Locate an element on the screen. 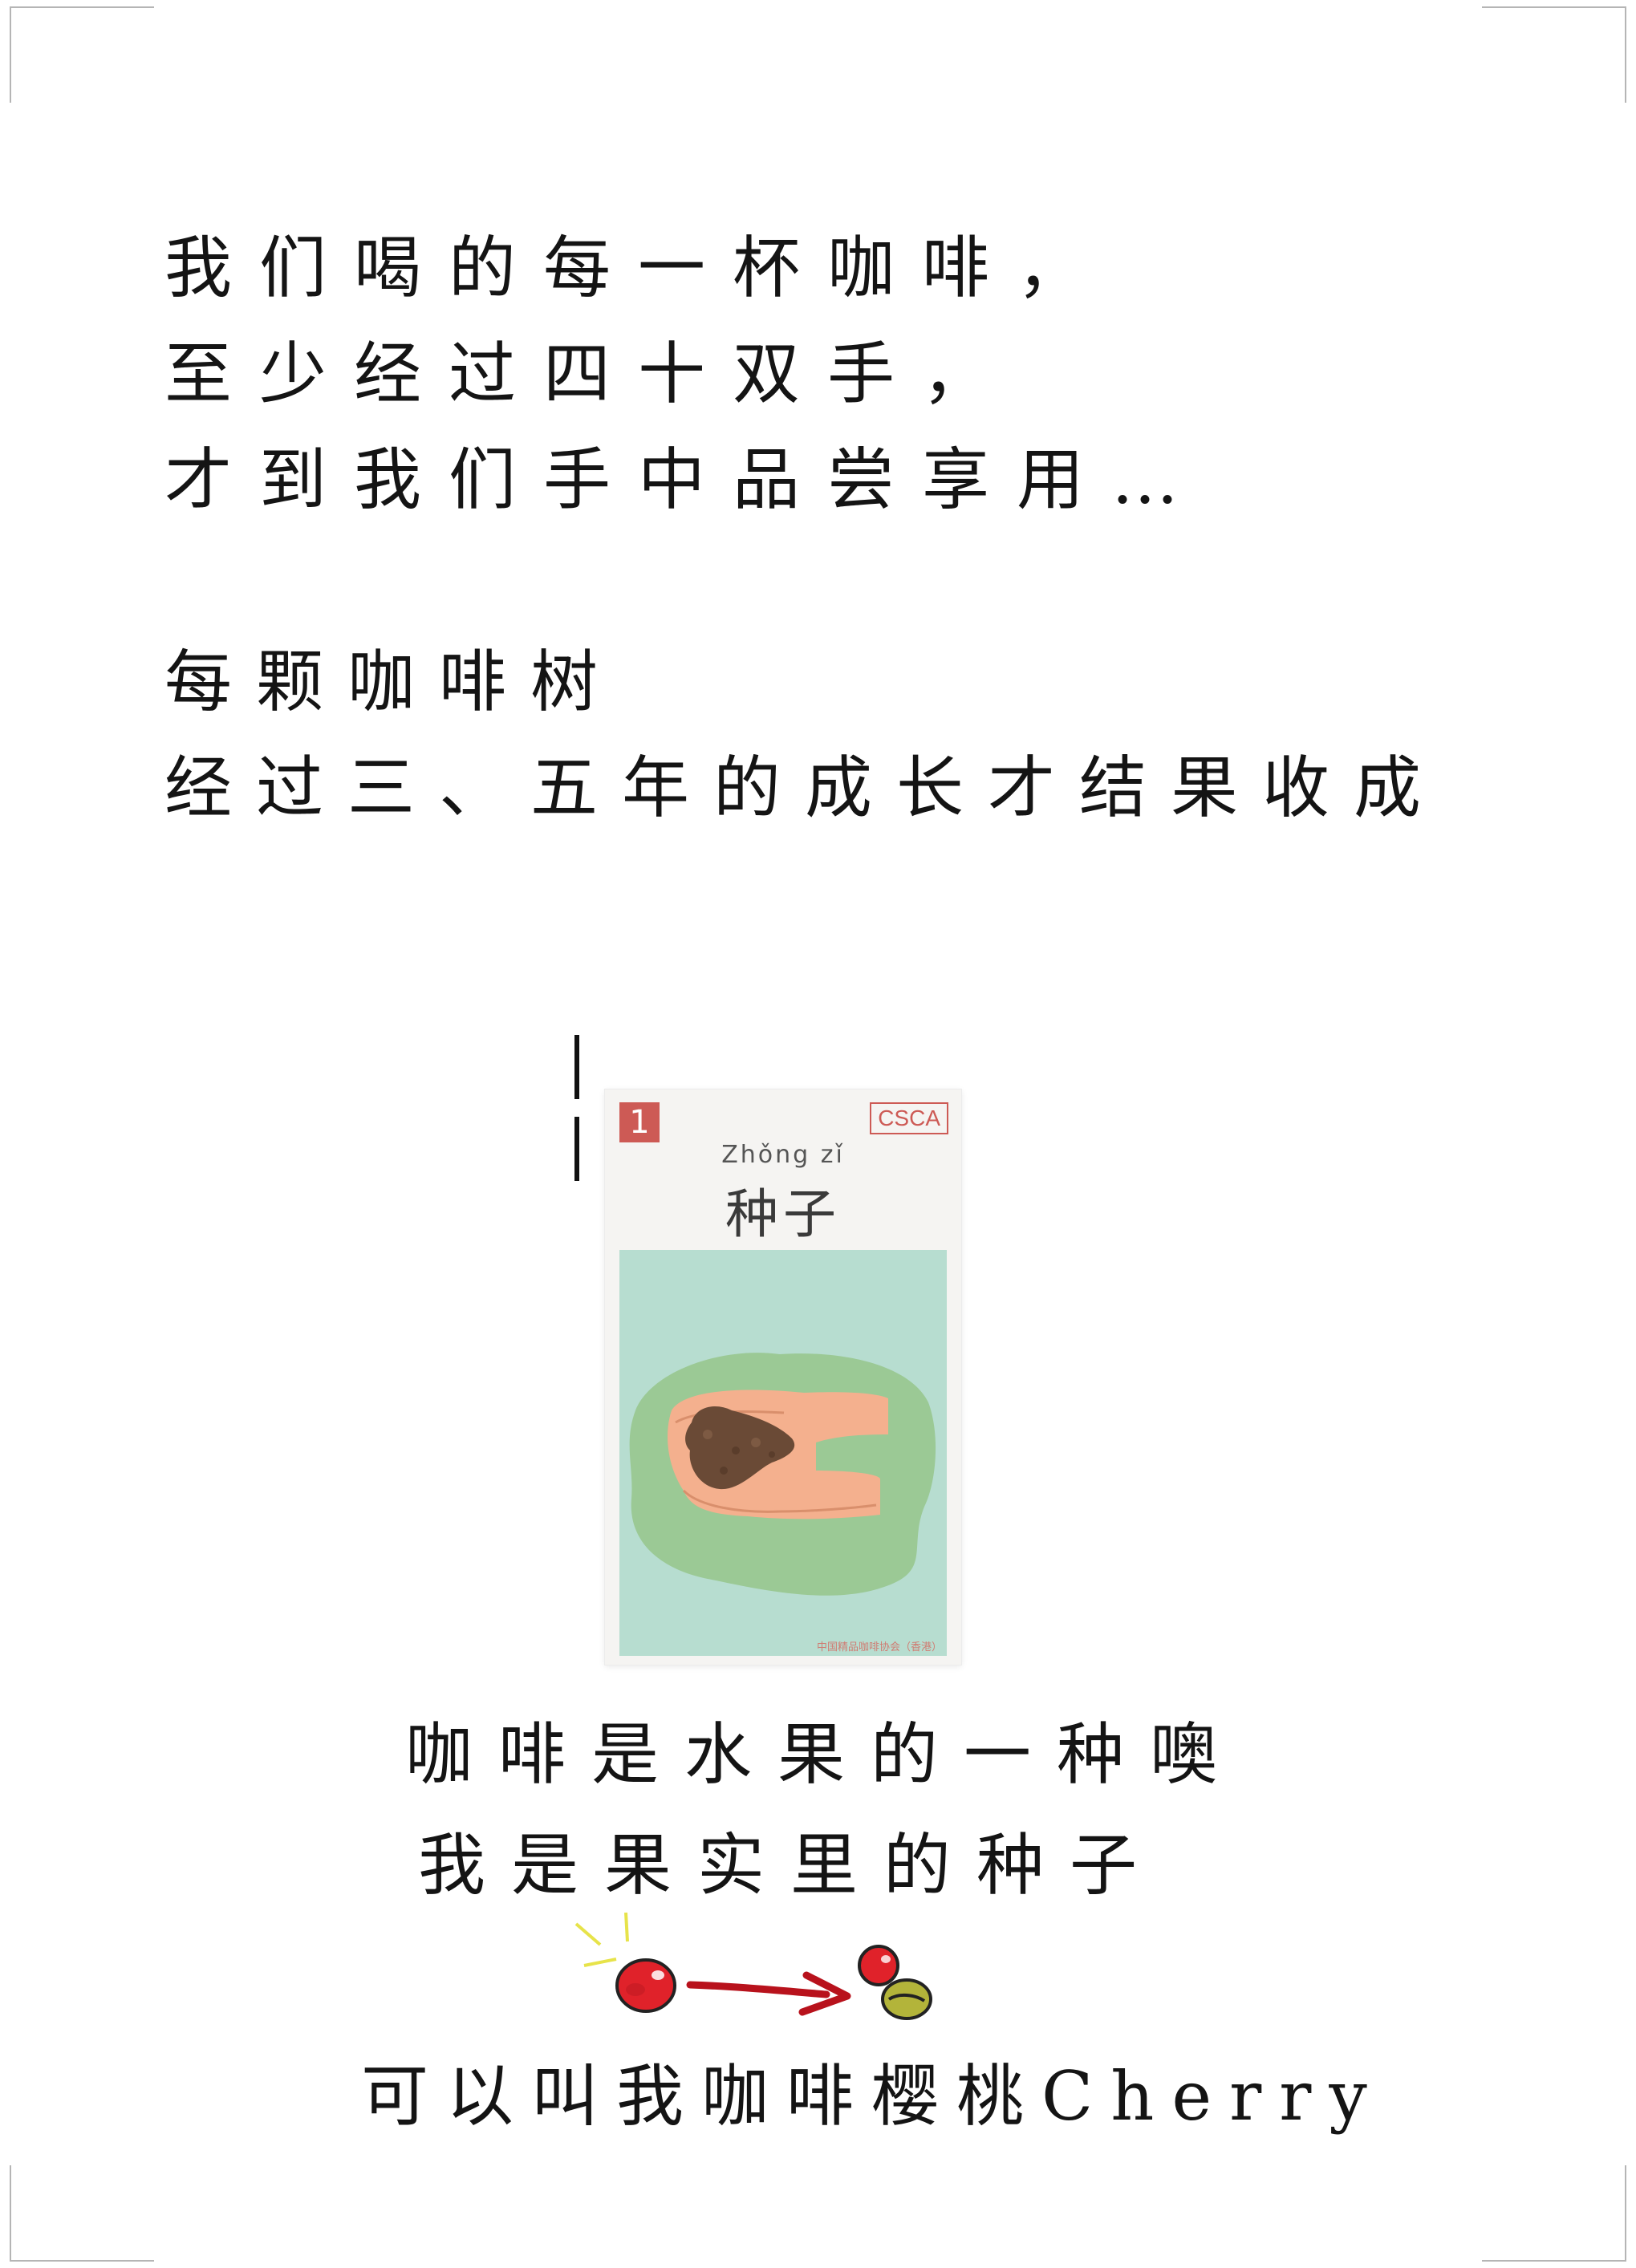 This screenshot has height=2268, width=1636. card-illustration is located at coordinates (783, 1453).